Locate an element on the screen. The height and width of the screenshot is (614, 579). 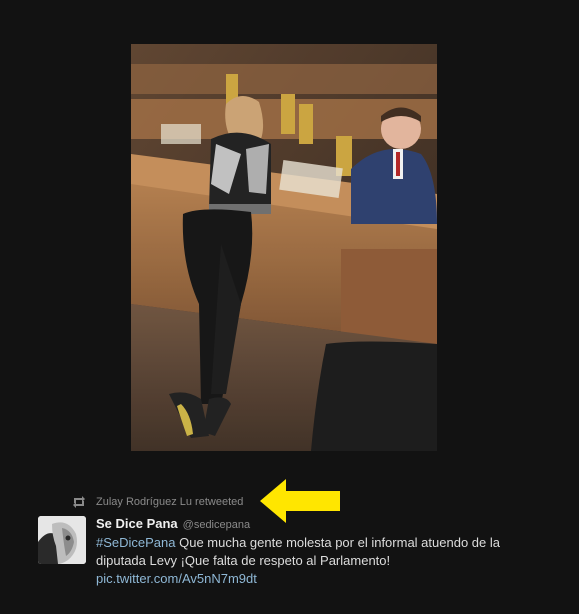
tweet-author-username: @sedicepana is located at coordinates (216, 525).